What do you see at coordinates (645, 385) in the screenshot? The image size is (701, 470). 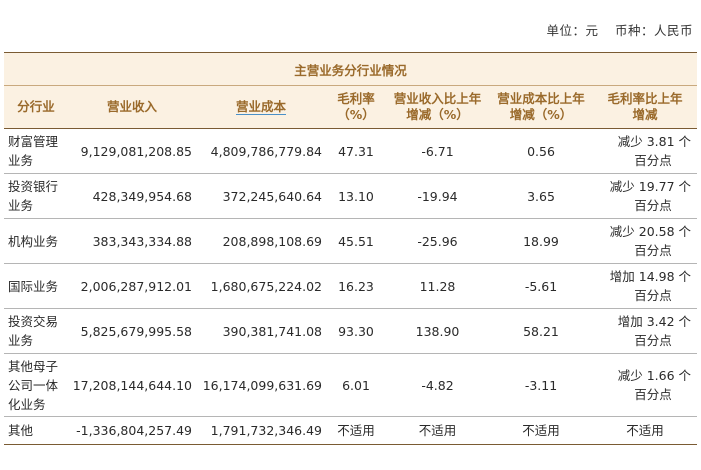 I see `margin-change-cell: 减少 1.66 个百分点` at bounding box center [645, 385].